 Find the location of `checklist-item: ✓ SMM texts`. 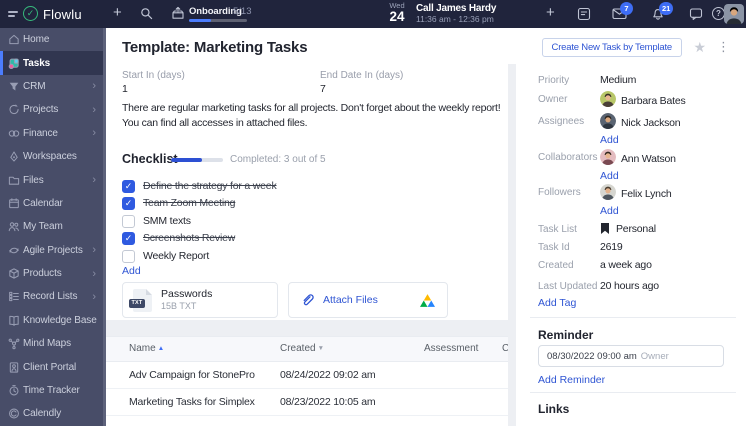

checklist-item: ✓ SMM texts is located at coordinates (156, 221).